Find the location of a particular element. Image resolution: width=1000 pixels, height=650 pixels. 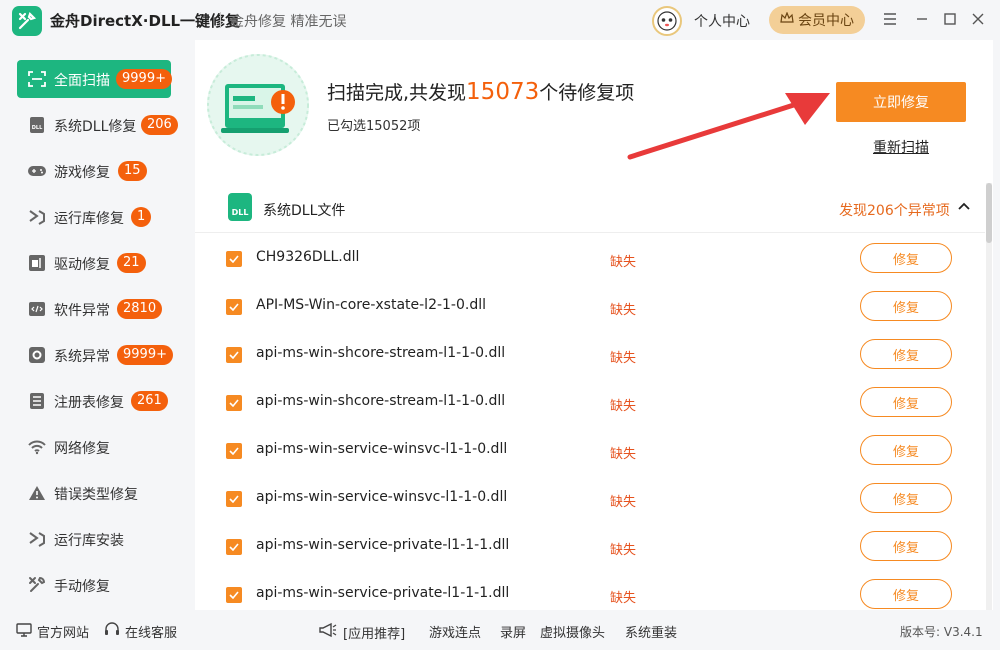

scan-icon is located at coordinates (37, 79).